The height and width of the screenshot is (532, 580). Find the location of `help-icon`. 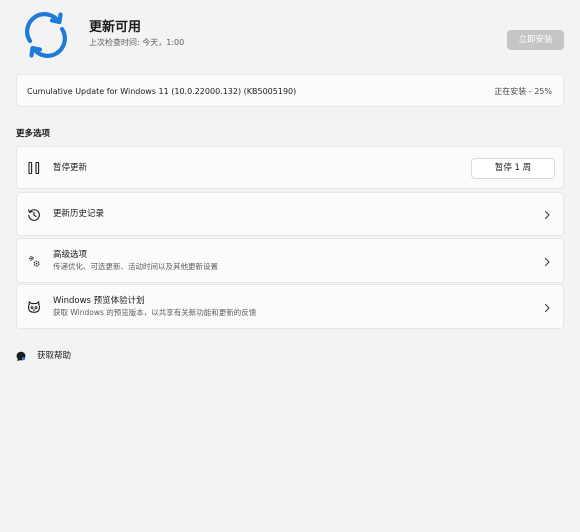

help-icon is located at coordinates (21, 356).